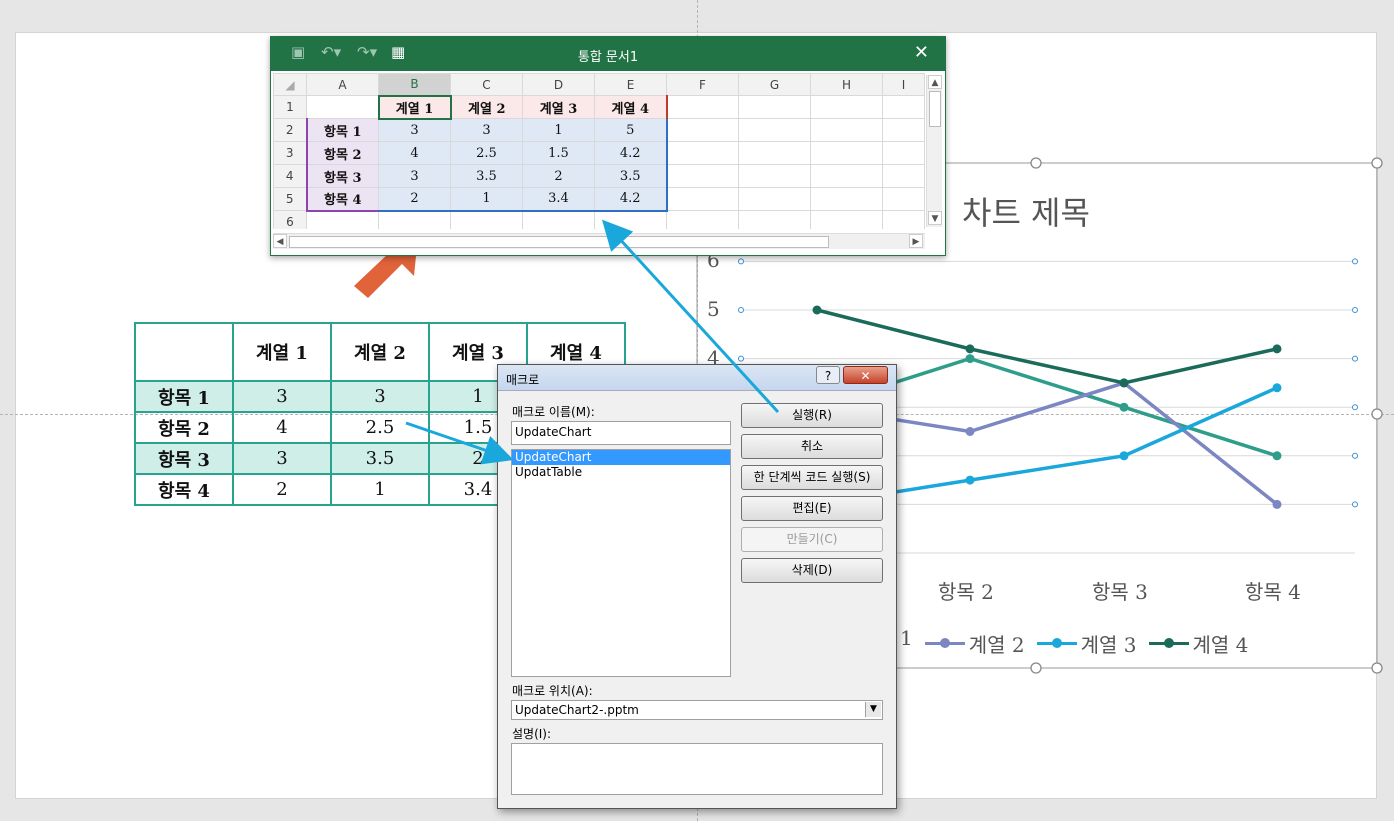  I want to click on annotation-arrows, so click(592, 342).